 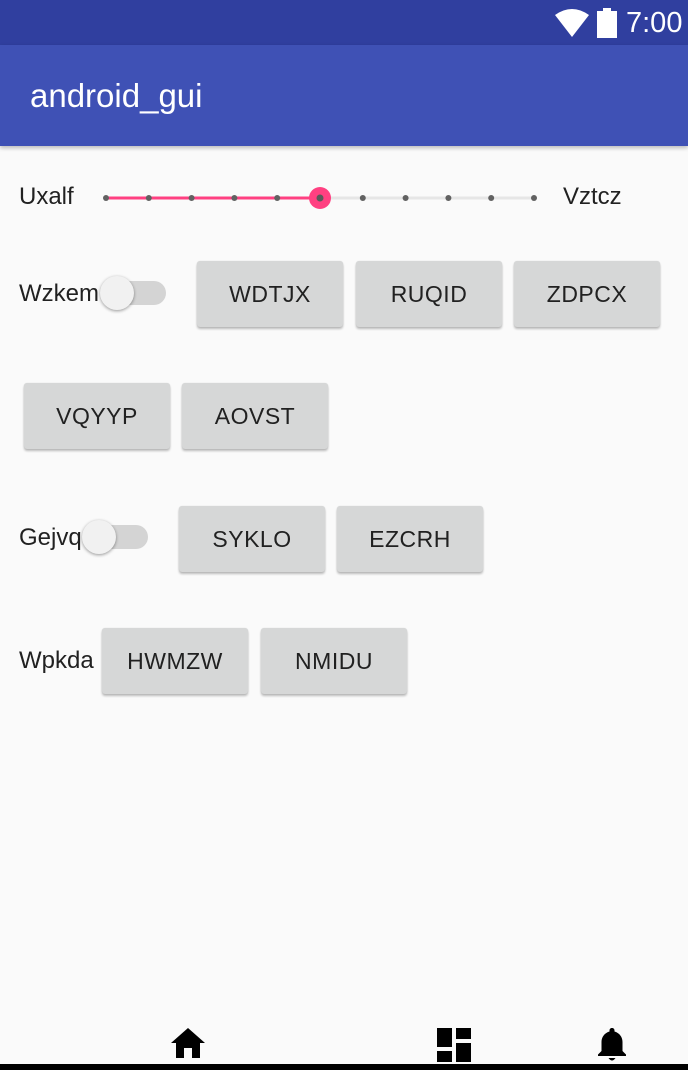 What do you see at coordinates (344, 1067) in the screenshot?
I see `bottom-edge` at bounding box center [344, 1067].